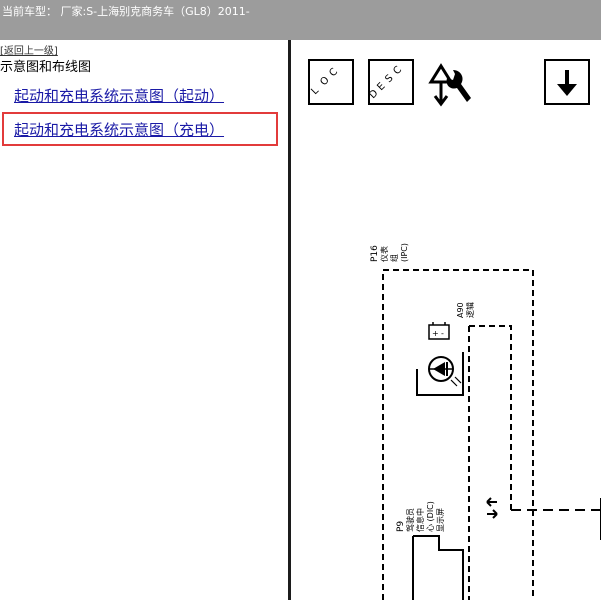  What do you see at coordinates (410, 520) in the screenshot?
I see `dic-name-line1: 驾驶员` at bounding box center [410, 520].